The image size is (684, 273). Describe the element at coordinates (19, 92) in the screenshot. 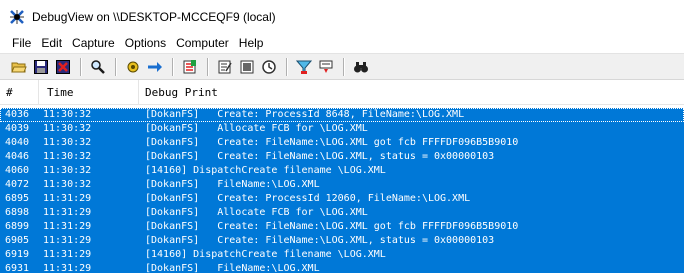

I see `column-header-number: #` at that location.